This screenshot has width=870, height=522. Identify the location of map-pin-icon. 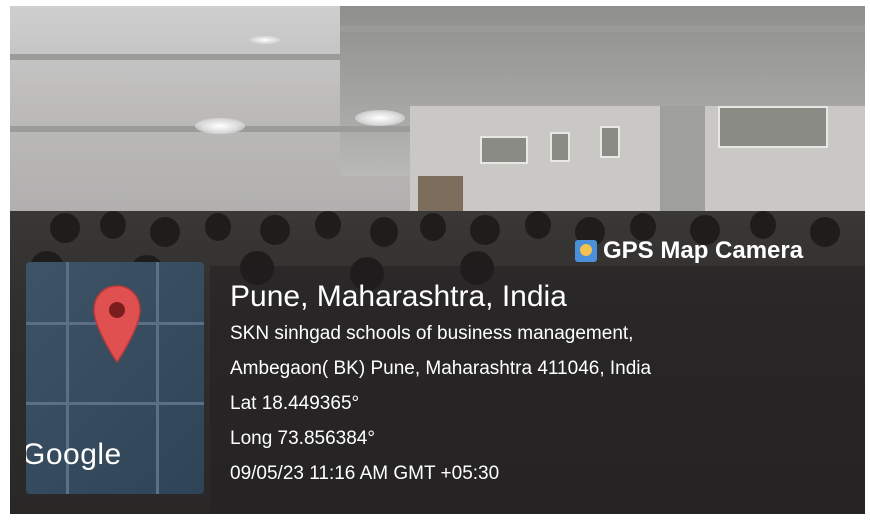
(117, 324).